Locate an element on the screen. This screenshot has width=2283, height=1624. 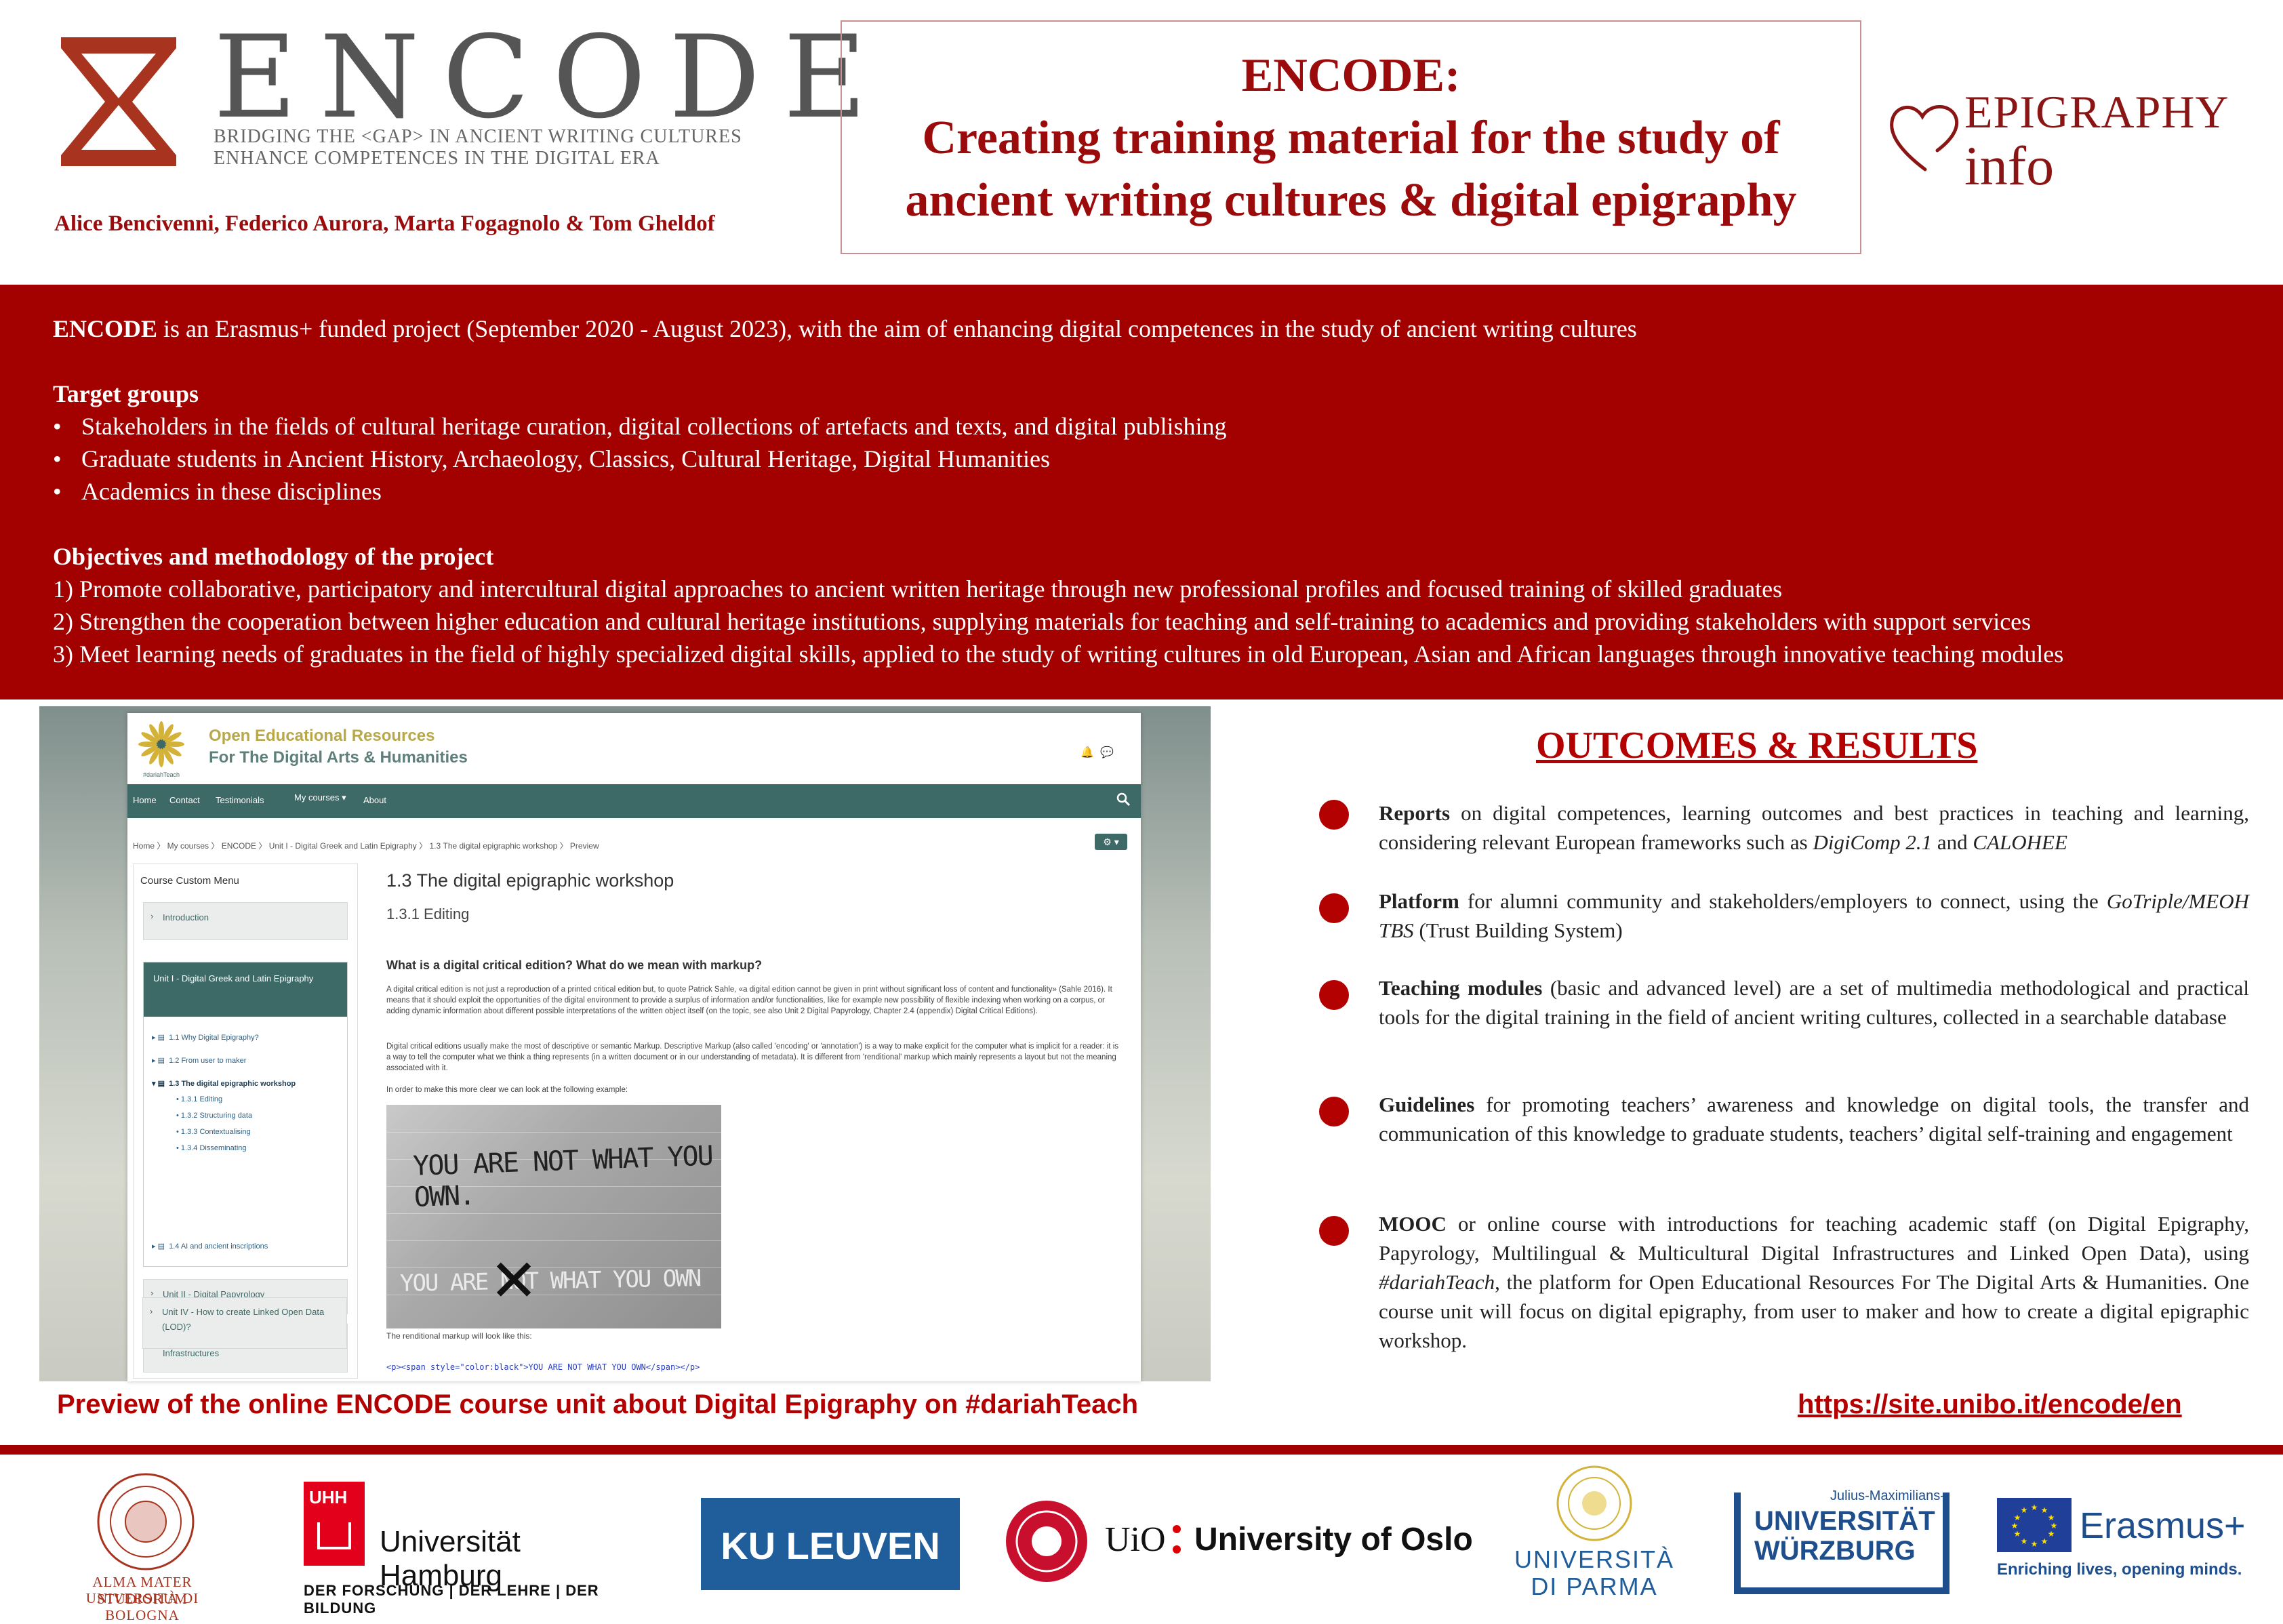
menu-sublesson-label: 1.3.1 Editing is located at coordinates (201, 1099).